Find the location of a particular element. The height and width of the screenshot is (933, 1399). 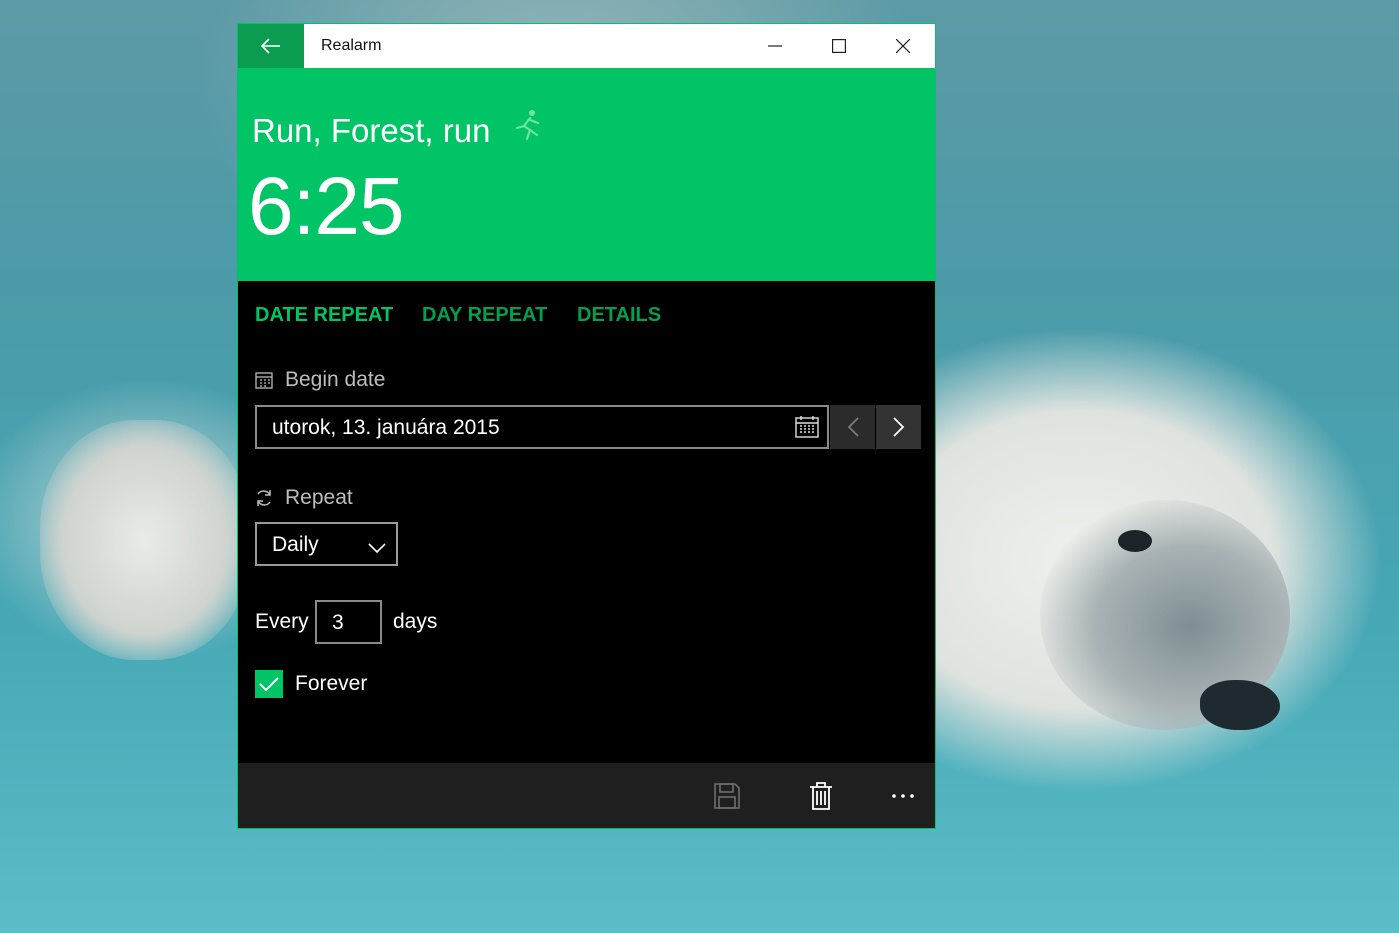

begin-date-label-row: Begin date is located at coordinates (320, 380).